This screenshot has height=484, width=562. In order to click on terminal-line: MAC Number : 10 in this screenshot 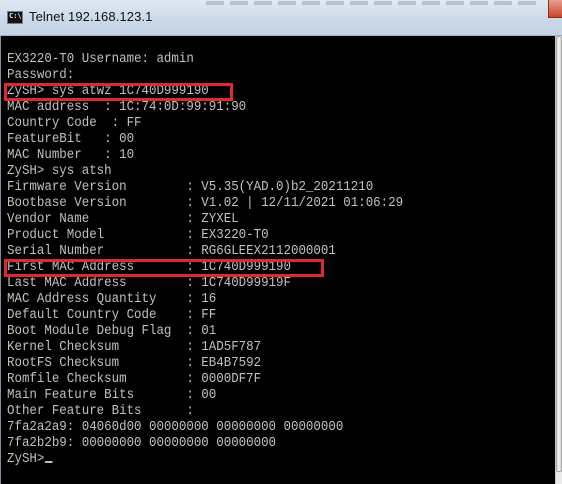, I will do `click(71, 155)`.